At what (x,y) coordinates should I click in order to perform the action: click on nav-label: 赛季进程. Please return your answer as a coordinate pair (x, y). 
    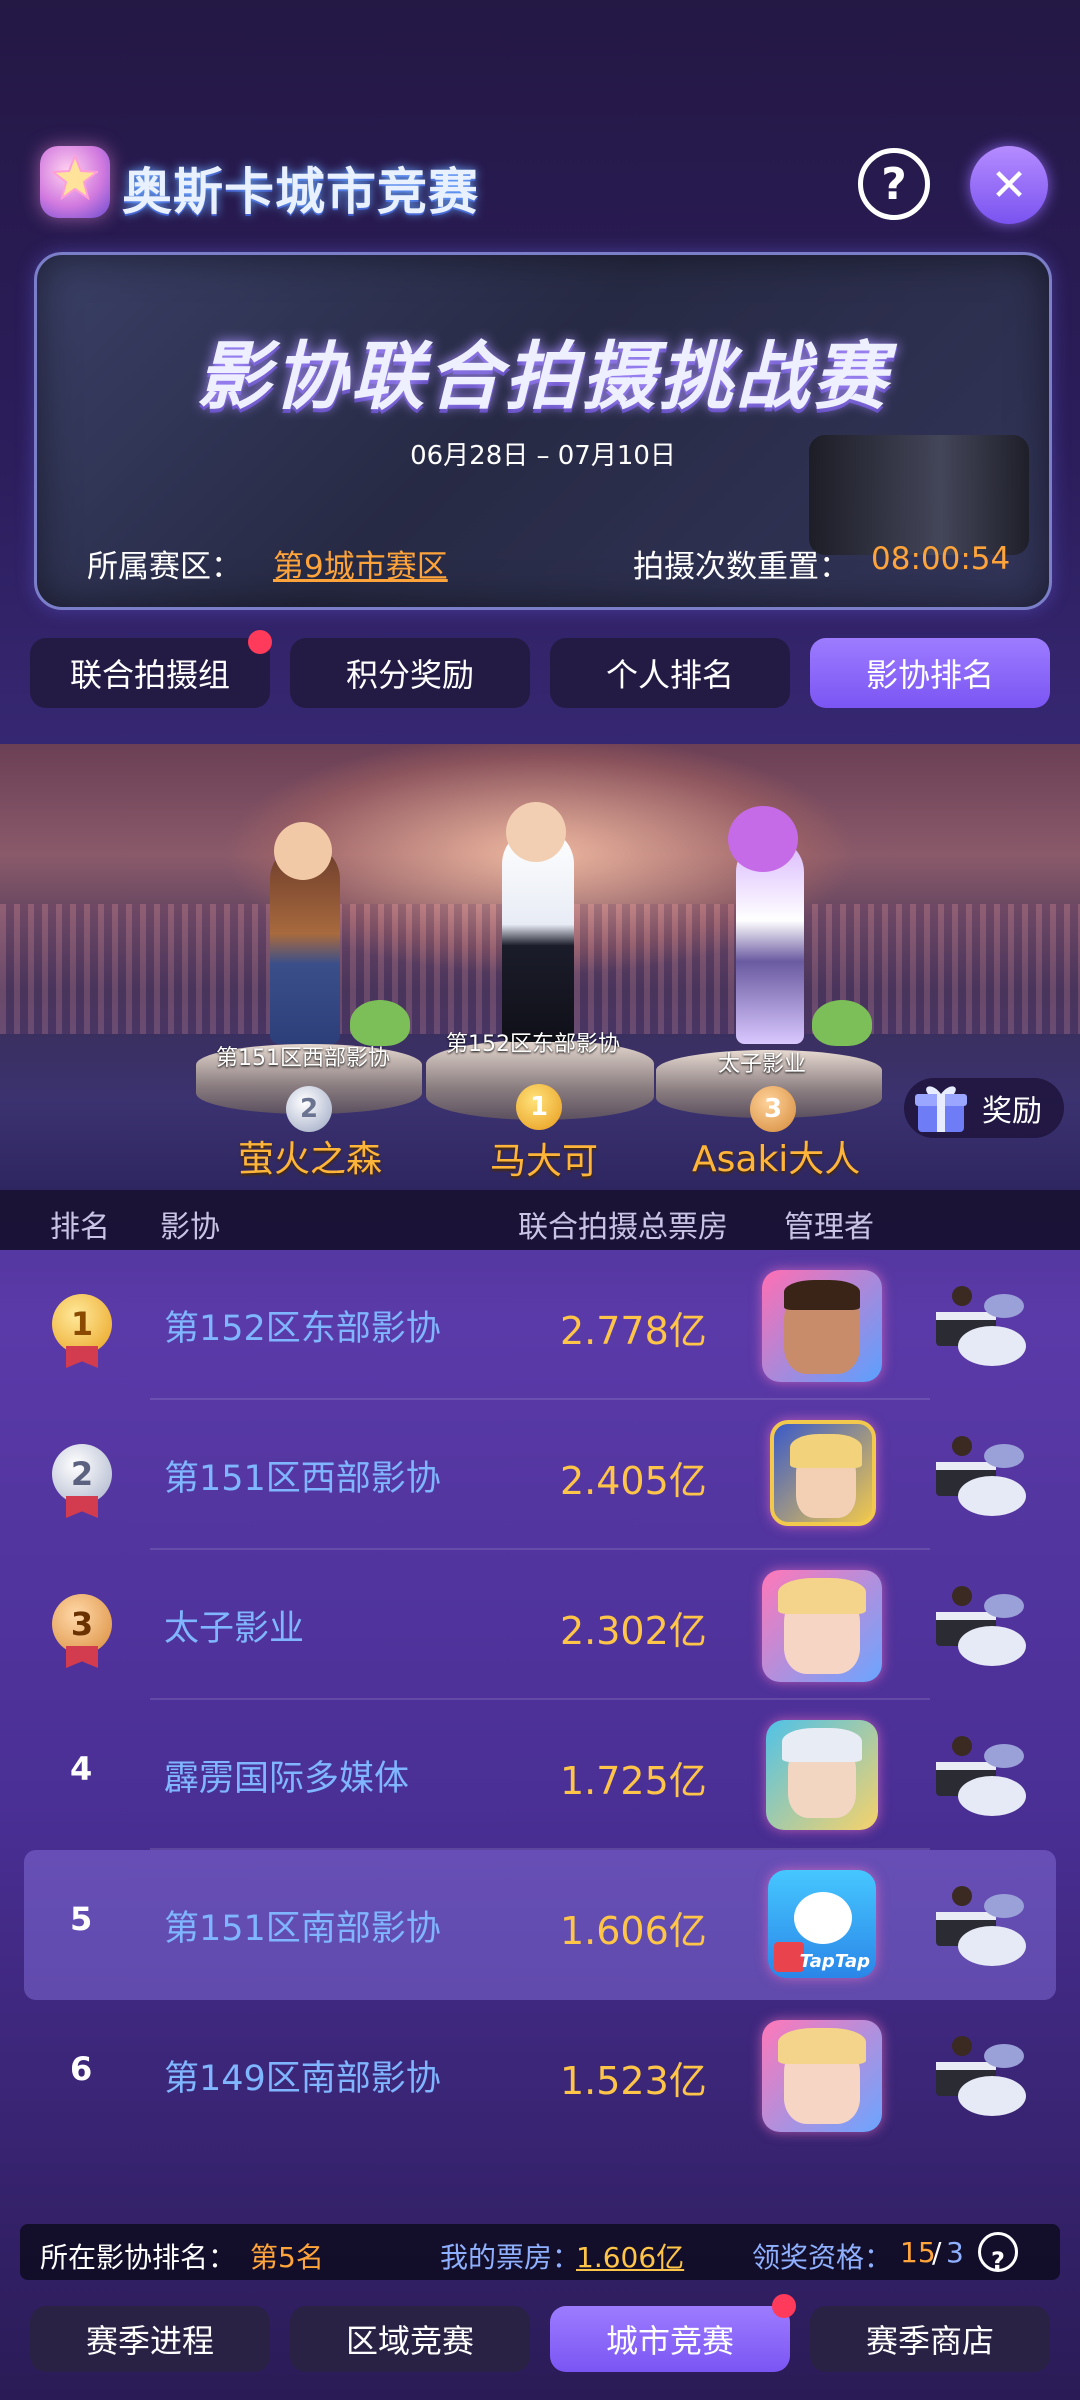
    Looking at the image, I should click on (149, 2341).